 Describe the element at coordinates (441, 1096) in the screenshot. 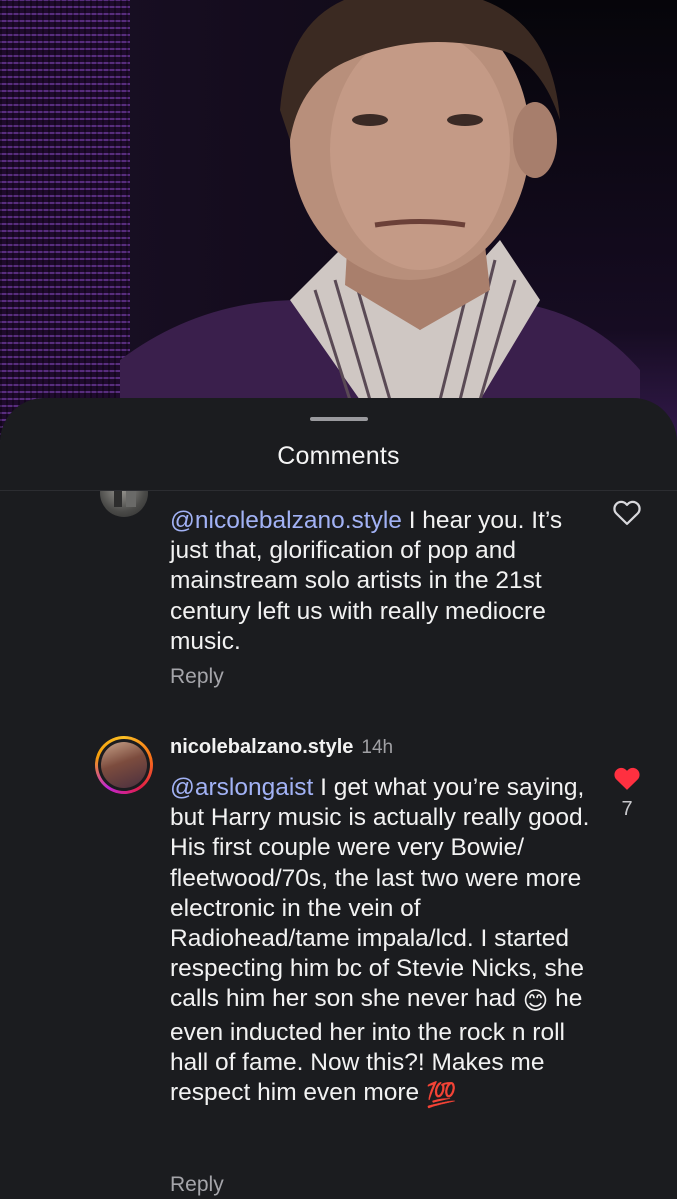

I see `hundred-points-emoji-icon: 💯` at that location.